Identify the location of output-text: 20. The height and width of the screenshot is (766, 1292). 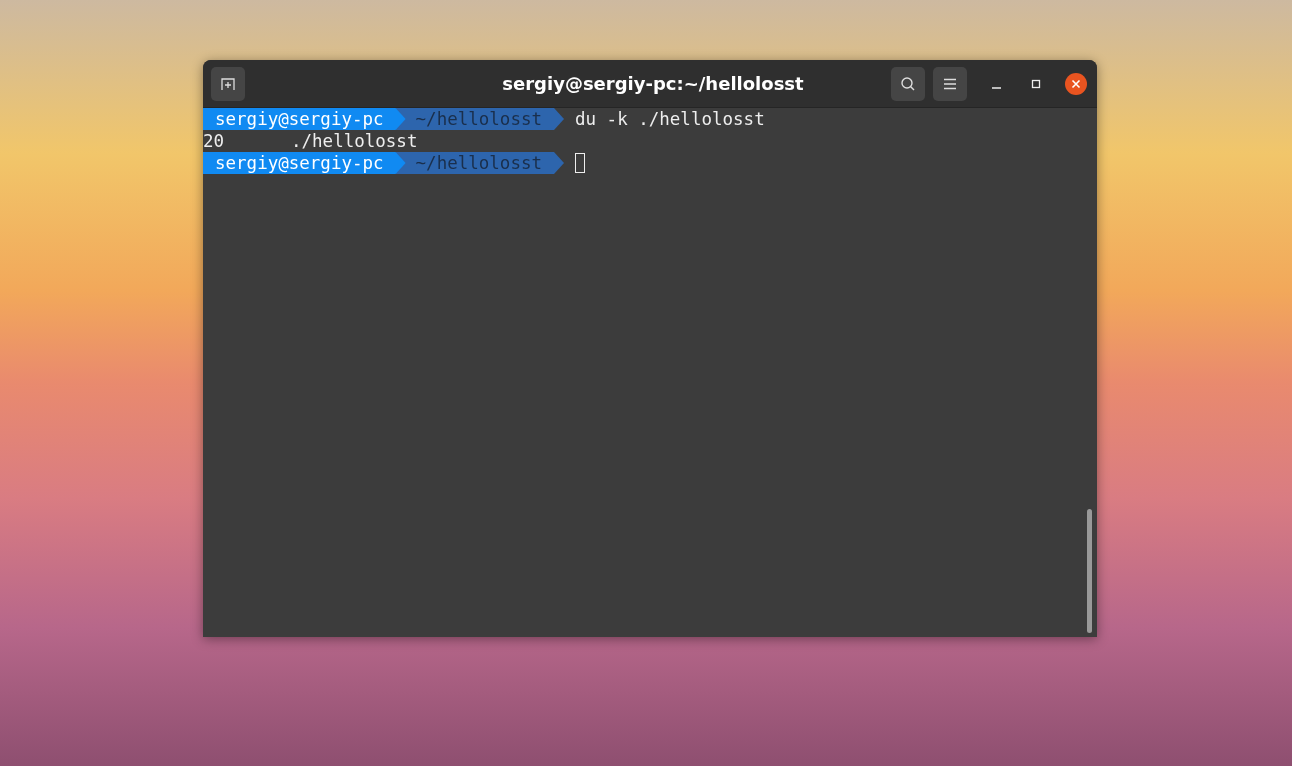
(214, 141).